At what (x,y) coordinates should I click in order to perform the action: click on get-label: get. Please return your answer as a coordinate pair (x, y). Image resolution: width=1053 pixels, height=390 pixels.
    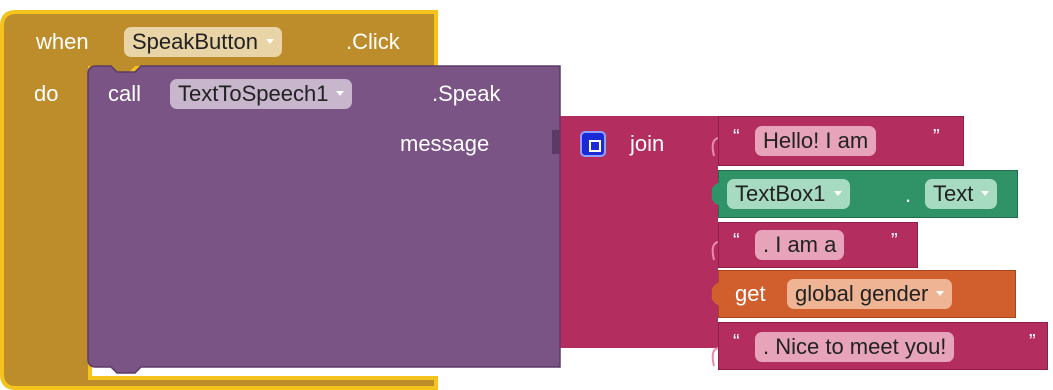
    Looking at the image, I should click on (750, 293).